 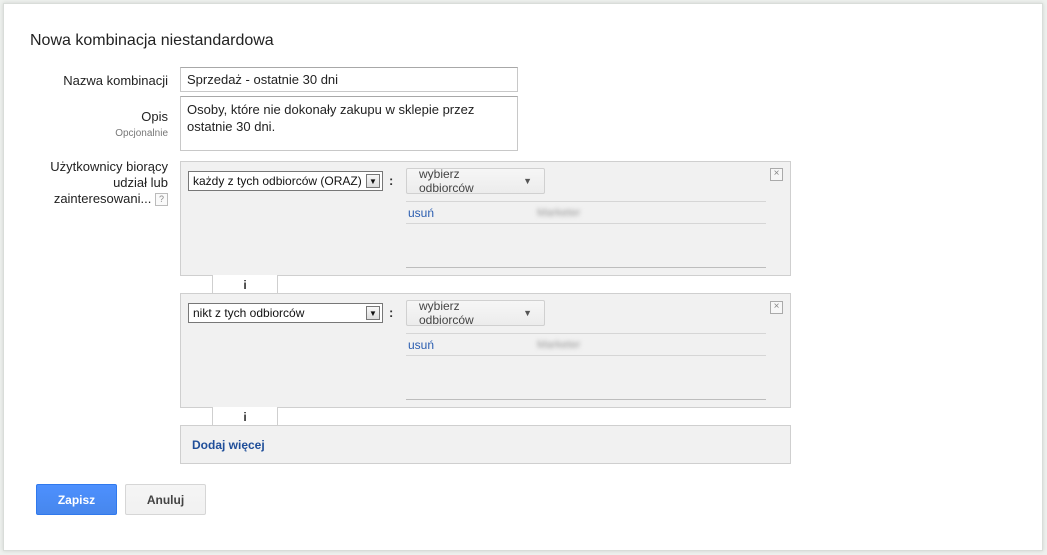 What do you see at coordinates (586, 333) in the screenshot?
I see `group-2-divider-top` at bounding box center [586, 333].